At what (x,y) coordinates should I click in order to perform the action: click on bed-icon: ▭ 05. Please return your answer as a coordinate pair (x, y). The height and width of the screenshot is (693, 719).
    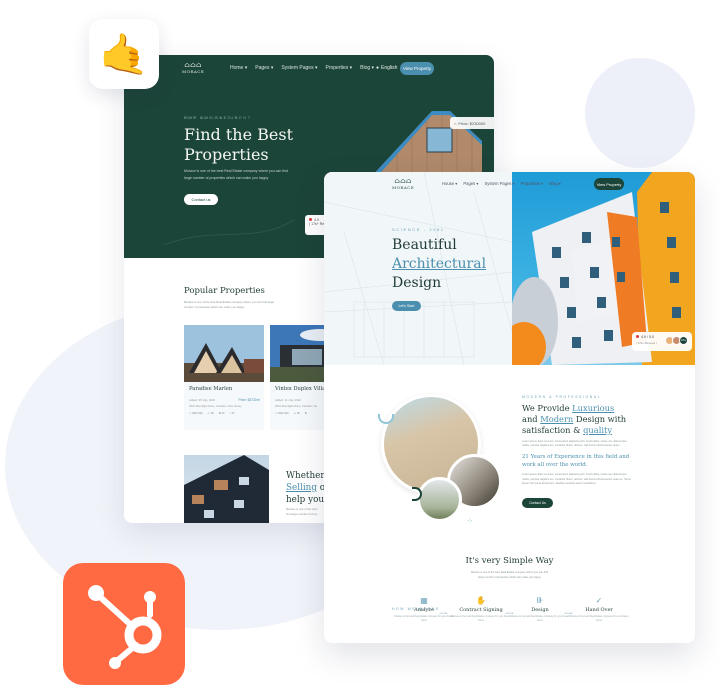
    Looking at the image, I should click on (296, 413).